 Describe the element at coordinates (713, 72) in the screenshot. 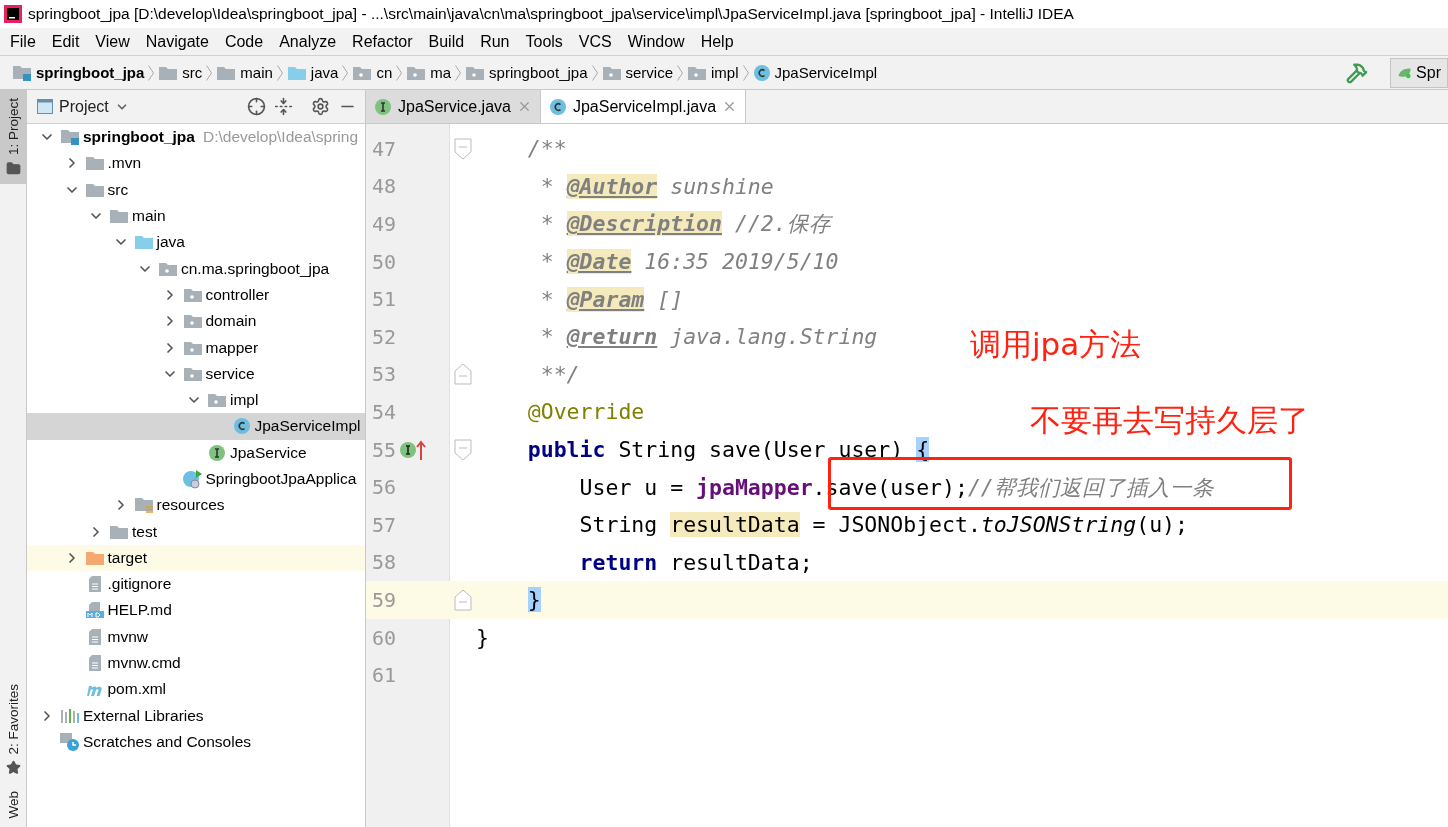

I see `breadcrumb-item: impl` at that location.